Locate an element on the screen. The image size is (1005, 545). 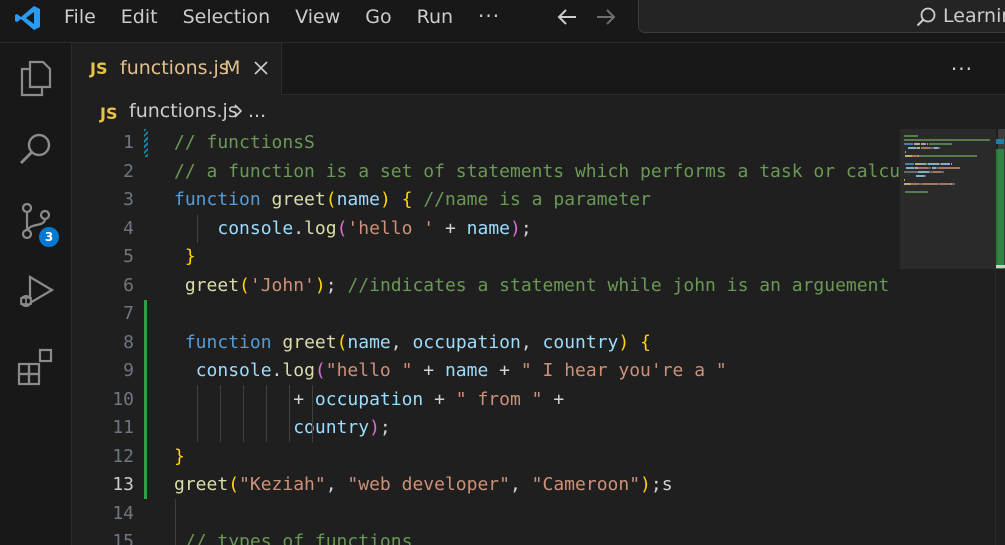
code-token: " from " is located at coordinates (499, 399).